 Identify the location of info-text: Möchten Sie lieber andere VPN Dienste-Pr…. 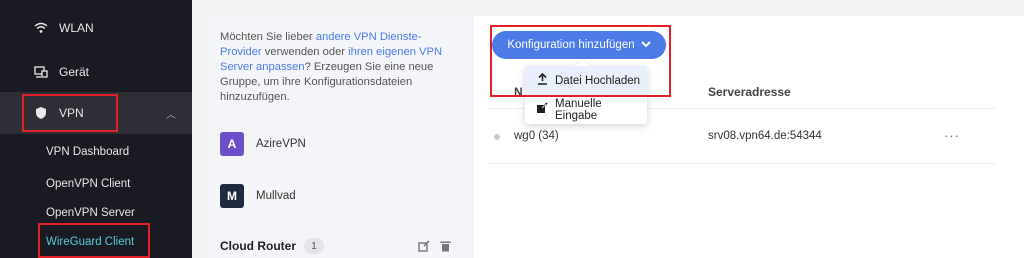
(340, 67).